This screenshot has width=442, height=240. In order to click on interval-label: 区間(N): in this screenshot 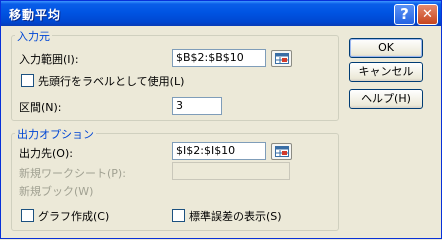, I will do `click(40, 107)`.